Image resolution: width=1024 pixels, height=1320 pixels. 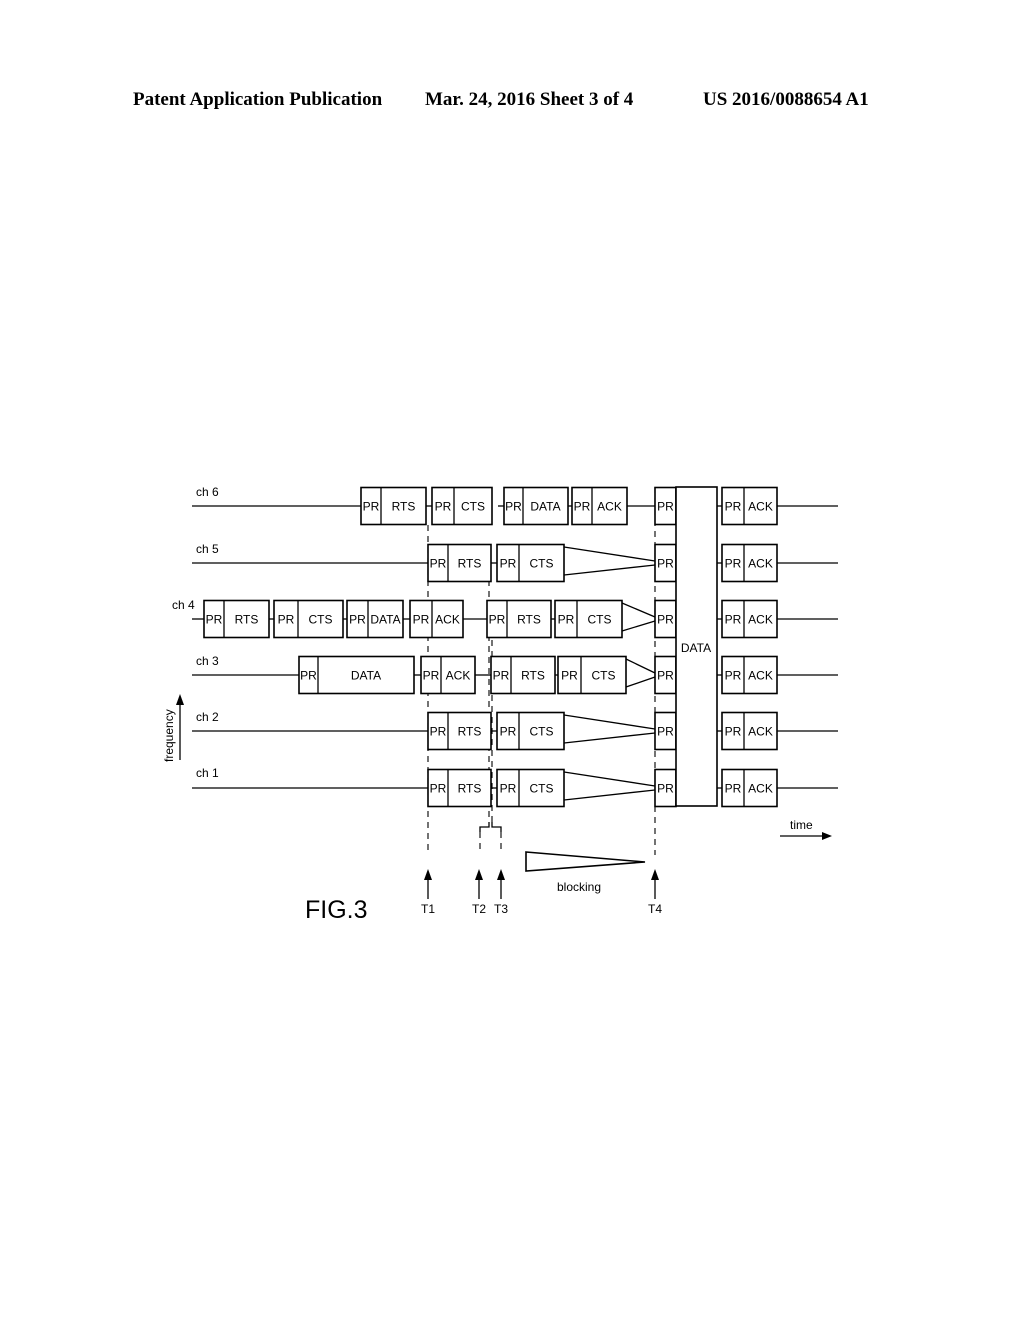 I want to click on time-marker: T3, so click(x=501, y=892).